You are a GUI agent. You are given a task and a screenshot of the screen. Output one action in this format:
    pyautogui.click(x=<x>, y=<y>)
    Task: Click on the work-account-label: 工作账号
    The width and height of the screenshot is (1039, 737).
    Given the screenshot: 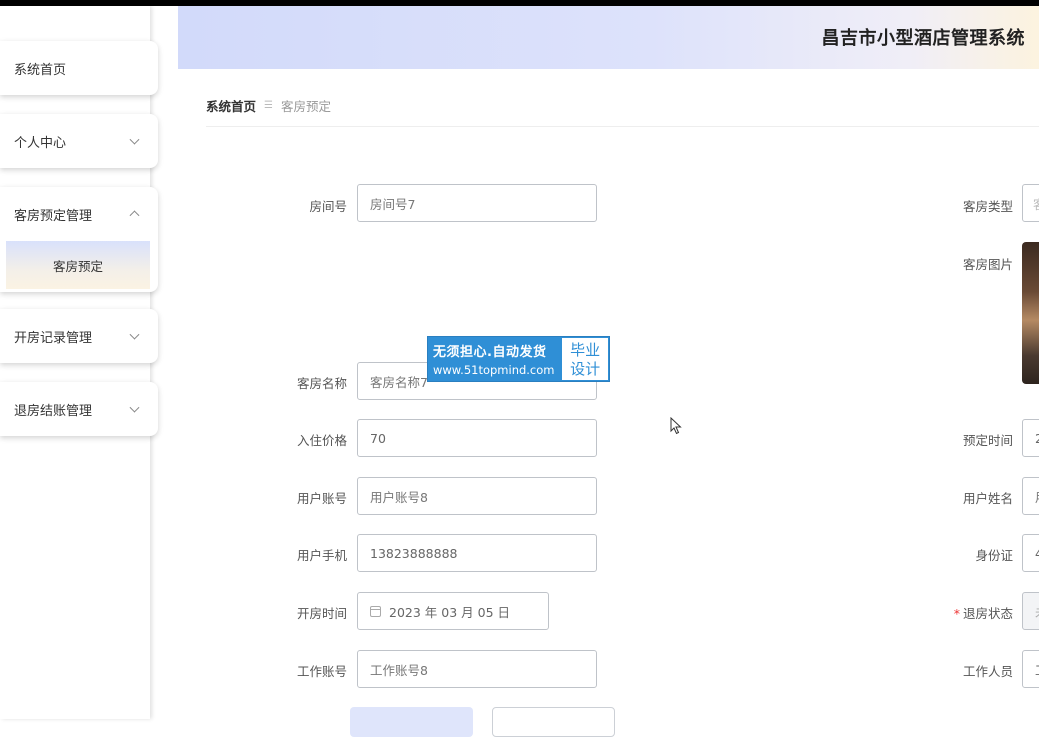 What is the action you would take?
    pyautogui.click(x=321, y=671)
    